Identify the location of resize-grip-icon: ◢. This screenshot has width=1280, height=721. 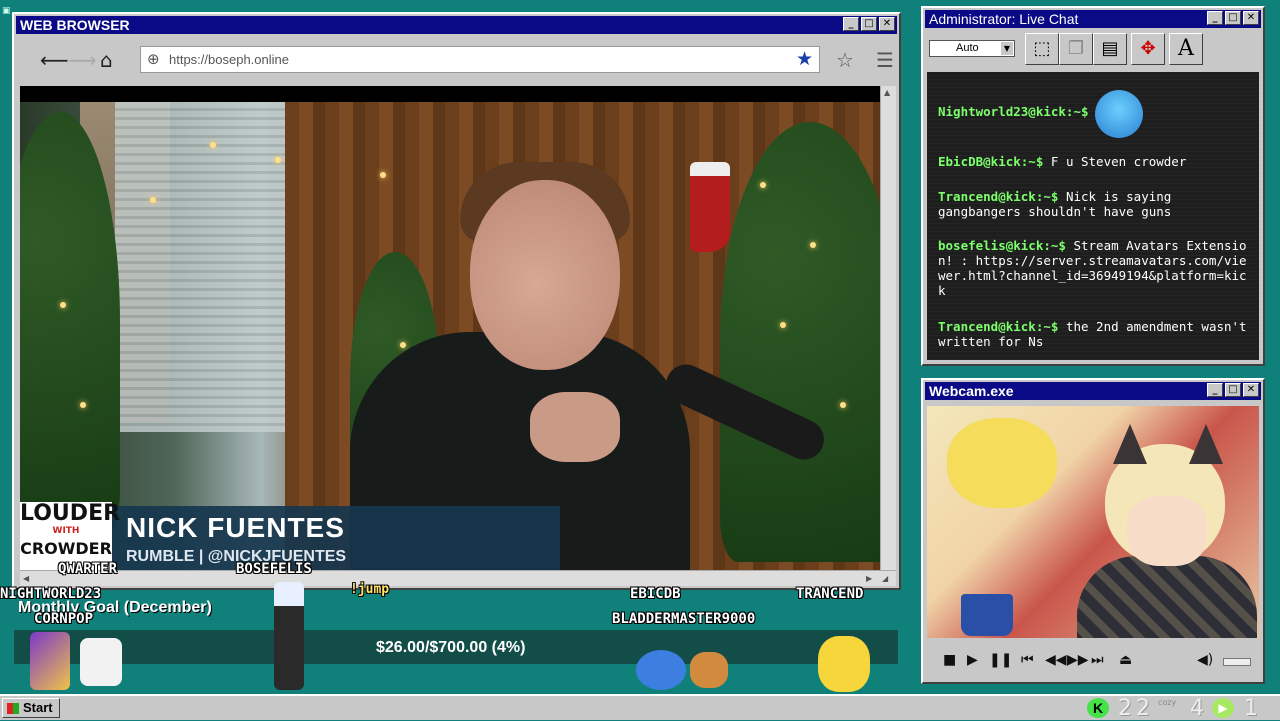
(885, 578).